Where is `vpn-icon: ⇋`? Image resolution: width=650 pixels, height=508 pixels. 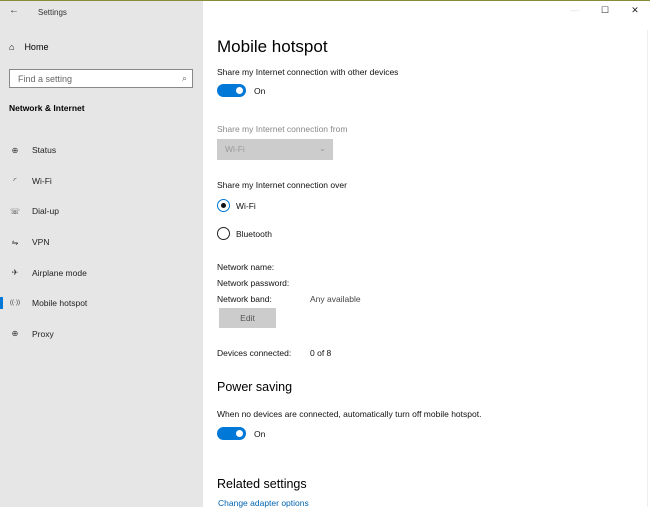 vpn-icon: ⇋ is located at coordinates (15, 242).